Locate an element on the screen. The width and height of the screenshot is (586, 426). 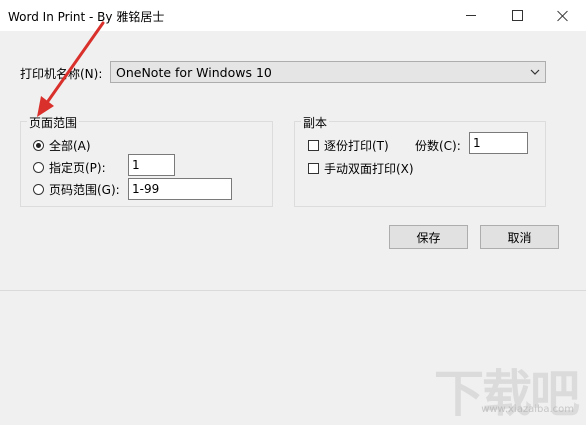
chevron-down-icon is located at coordinates (535, 72).